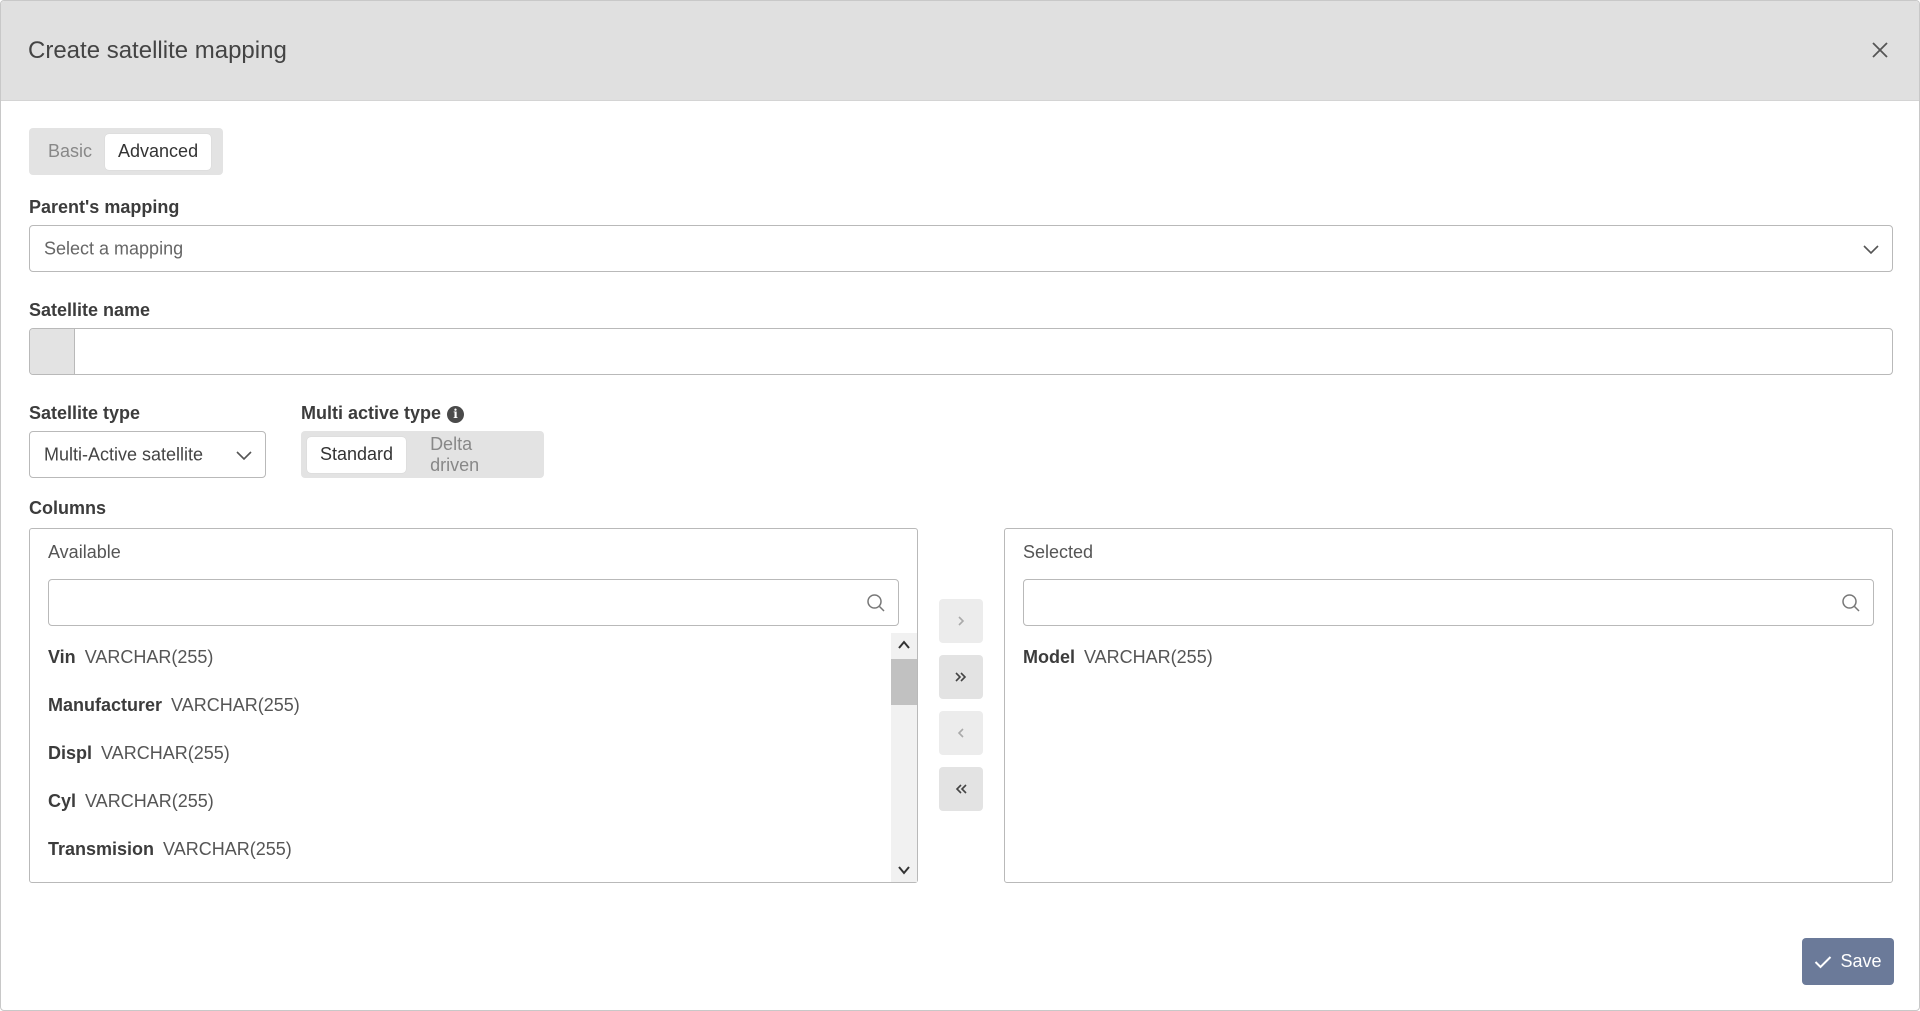 The width and height of the screenshot is (1920, 1011). I want to click on chevron-left-icon, so click(960, 733).